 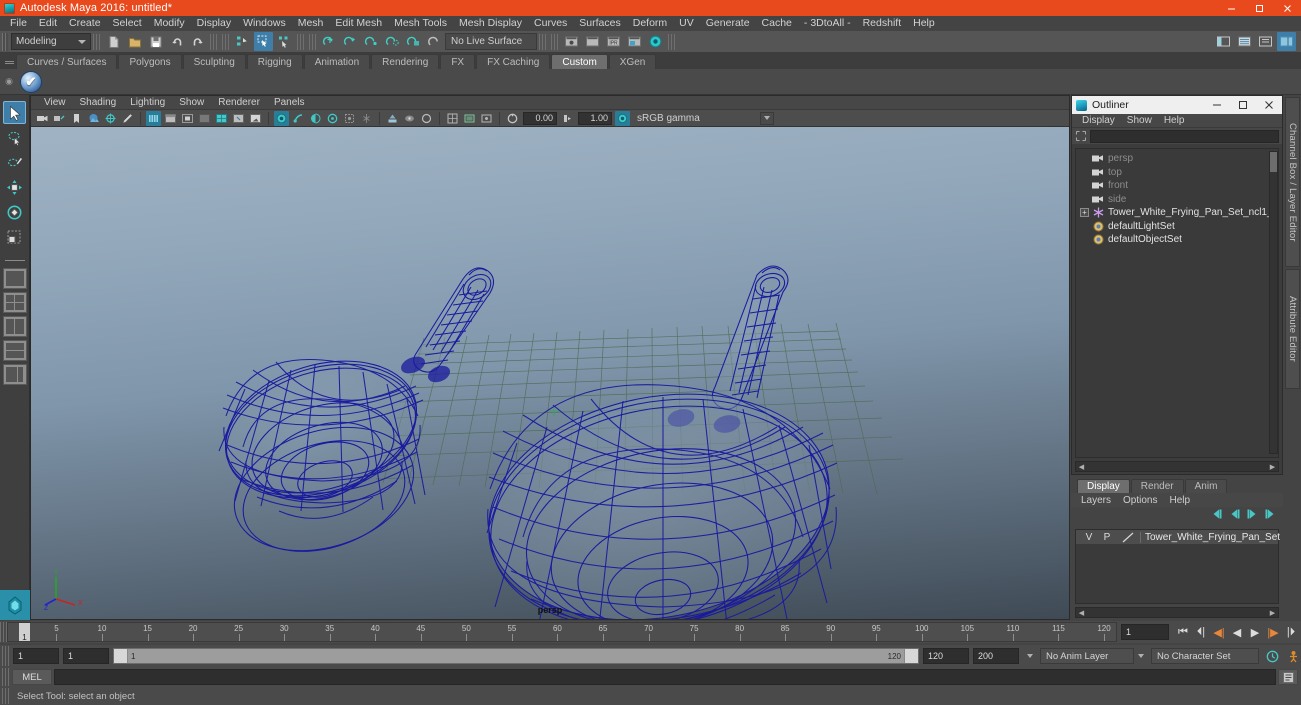 What do you see at coordinates (486, 118) in the screenshot?
I see `viewport-resolution-gate-icon` at bounding box center [486, 118].